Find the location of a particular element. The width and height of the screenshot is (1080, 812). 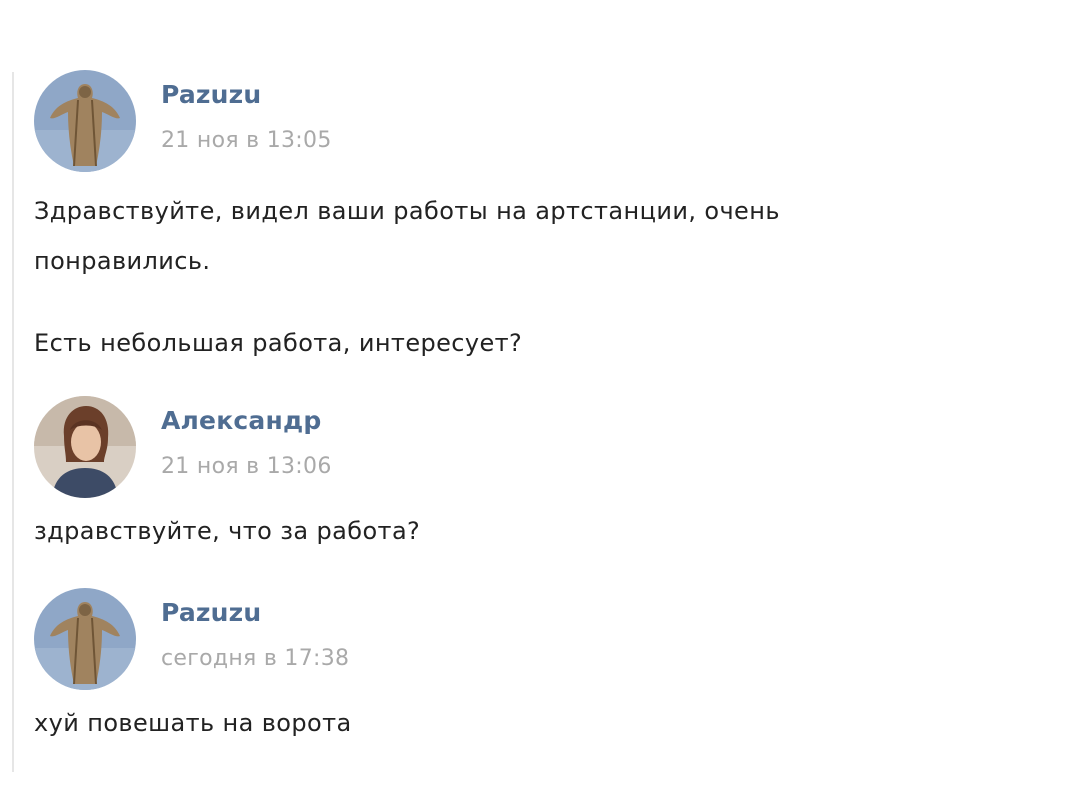

message-header: Pazuzu сегодня в 17:38 is located at coordinates (334, 643).